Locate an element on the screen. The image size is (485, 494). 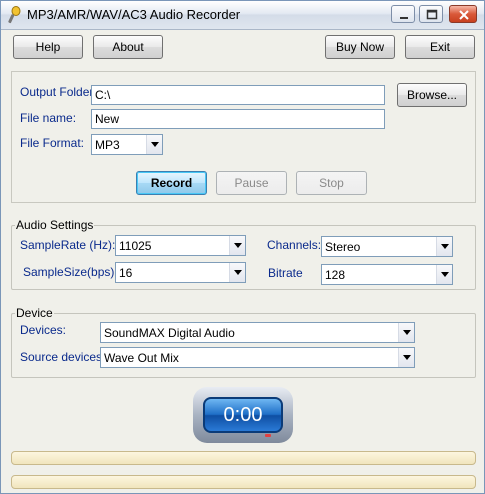
samplerate-value: 11025 is located at coordinates (135, 246).